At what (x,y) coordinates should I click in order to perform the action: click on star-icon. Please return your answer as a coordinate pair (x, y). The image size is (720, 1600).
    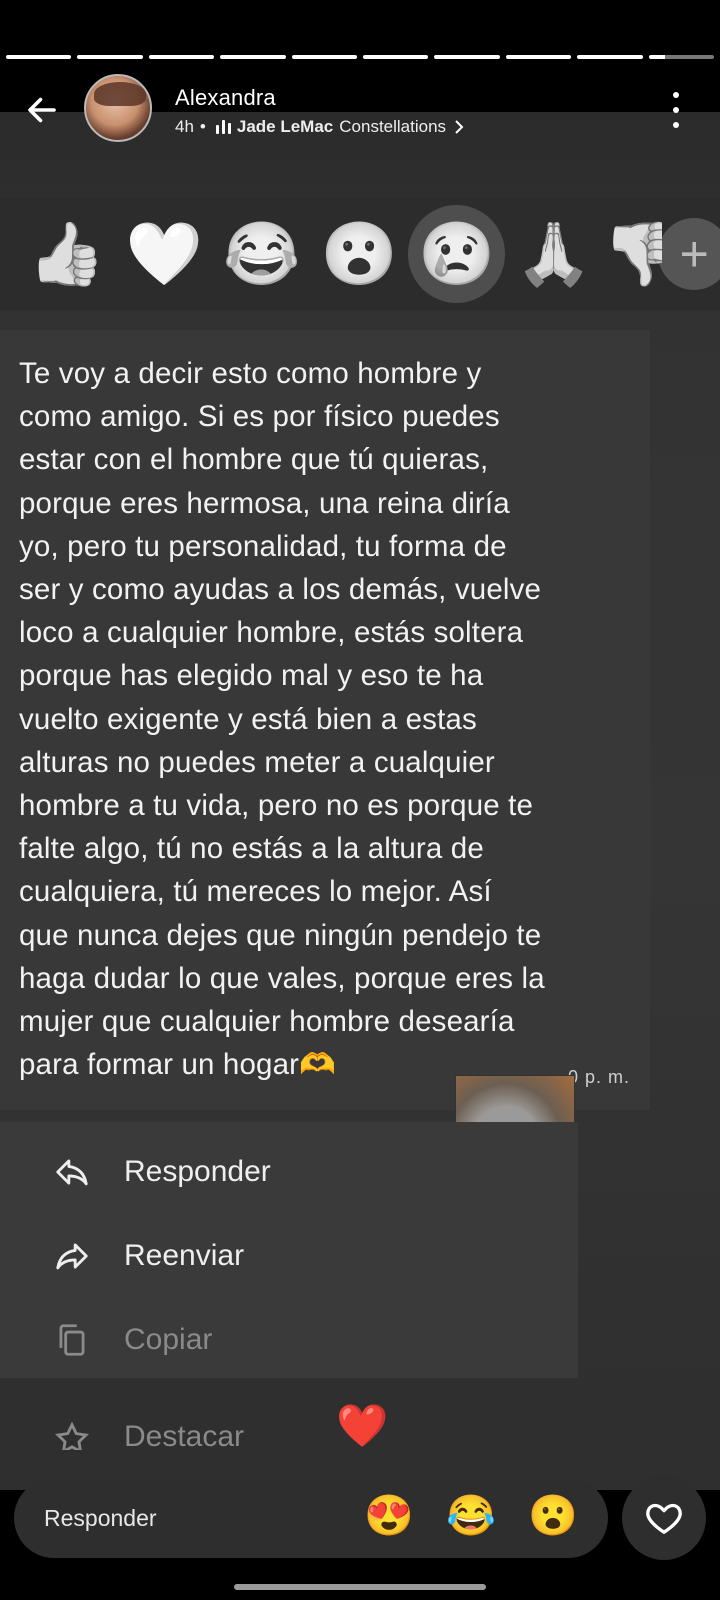
    Looking at the image, I should click on (72, 1435).